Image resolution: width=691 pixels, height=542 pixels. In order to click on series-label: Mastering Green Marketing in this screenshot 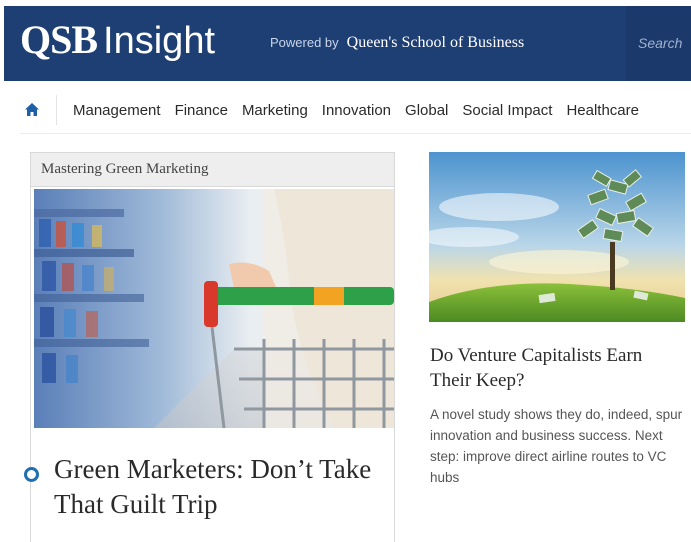, I will do `click(212, 170)`.